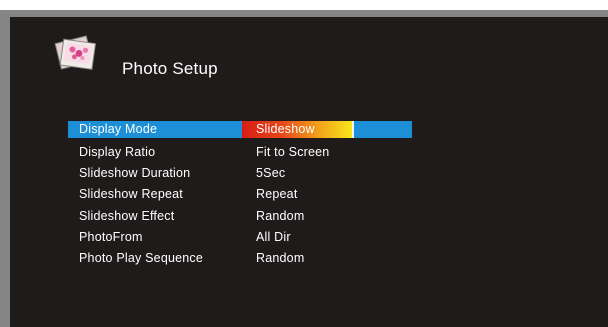 The image size is (608, 327). Describe the element at coordinates (273, 237) in the screenshot. I see `menu-item-value: All Dir` at that location.